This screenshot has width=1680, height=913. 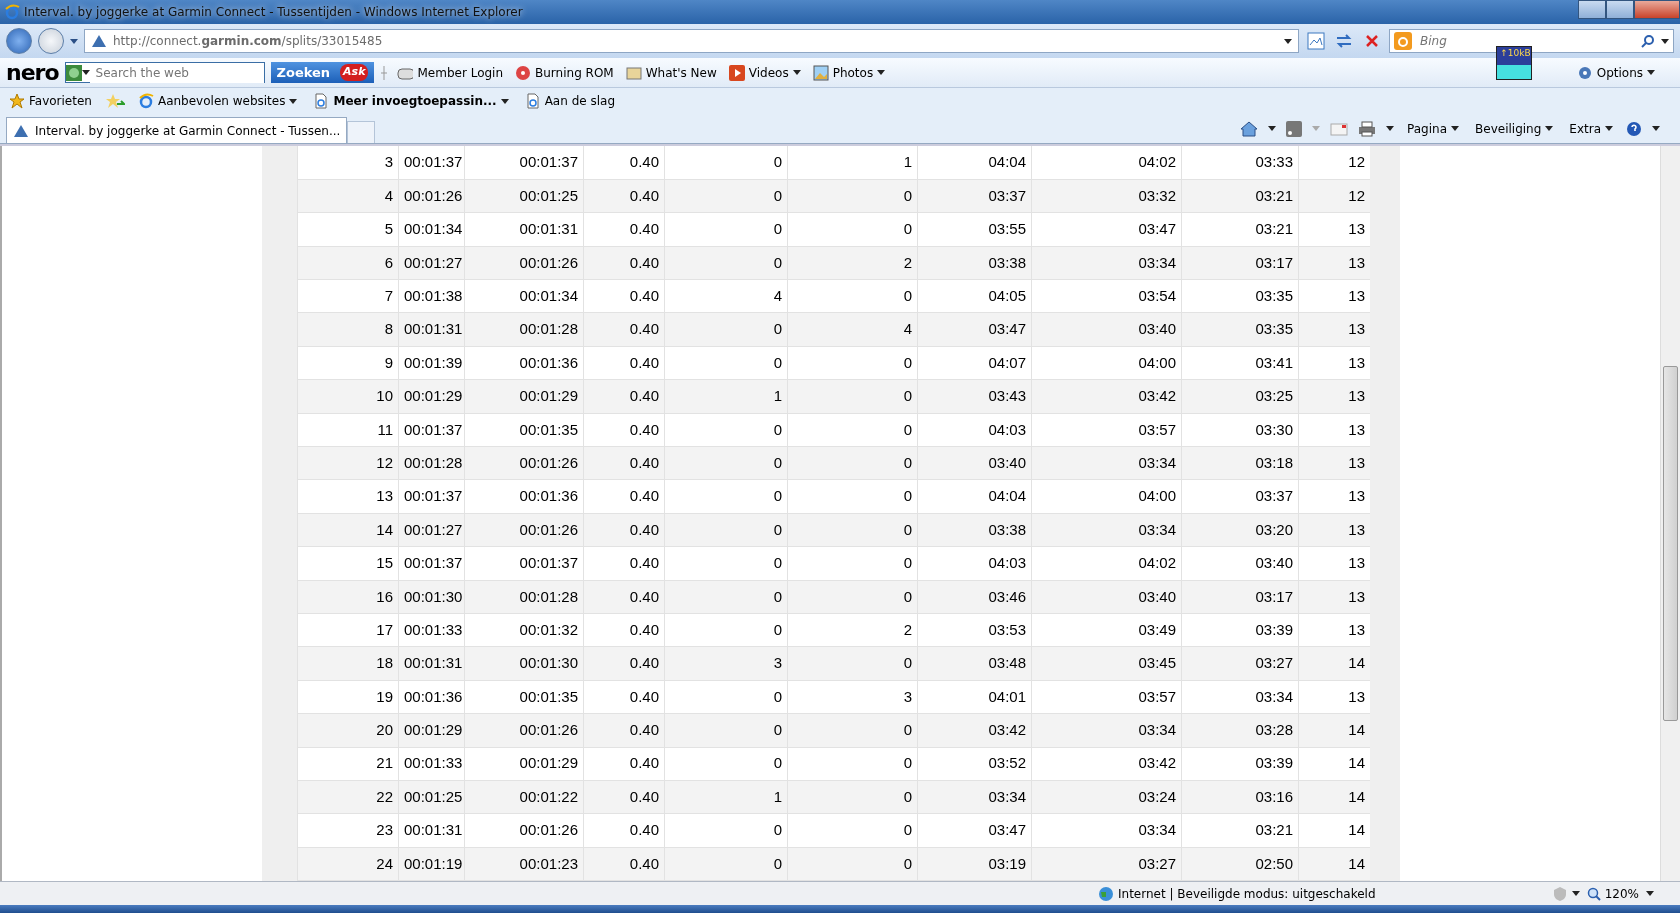 I want to click on table-cell: 03:55, so click(x=974, y=229).